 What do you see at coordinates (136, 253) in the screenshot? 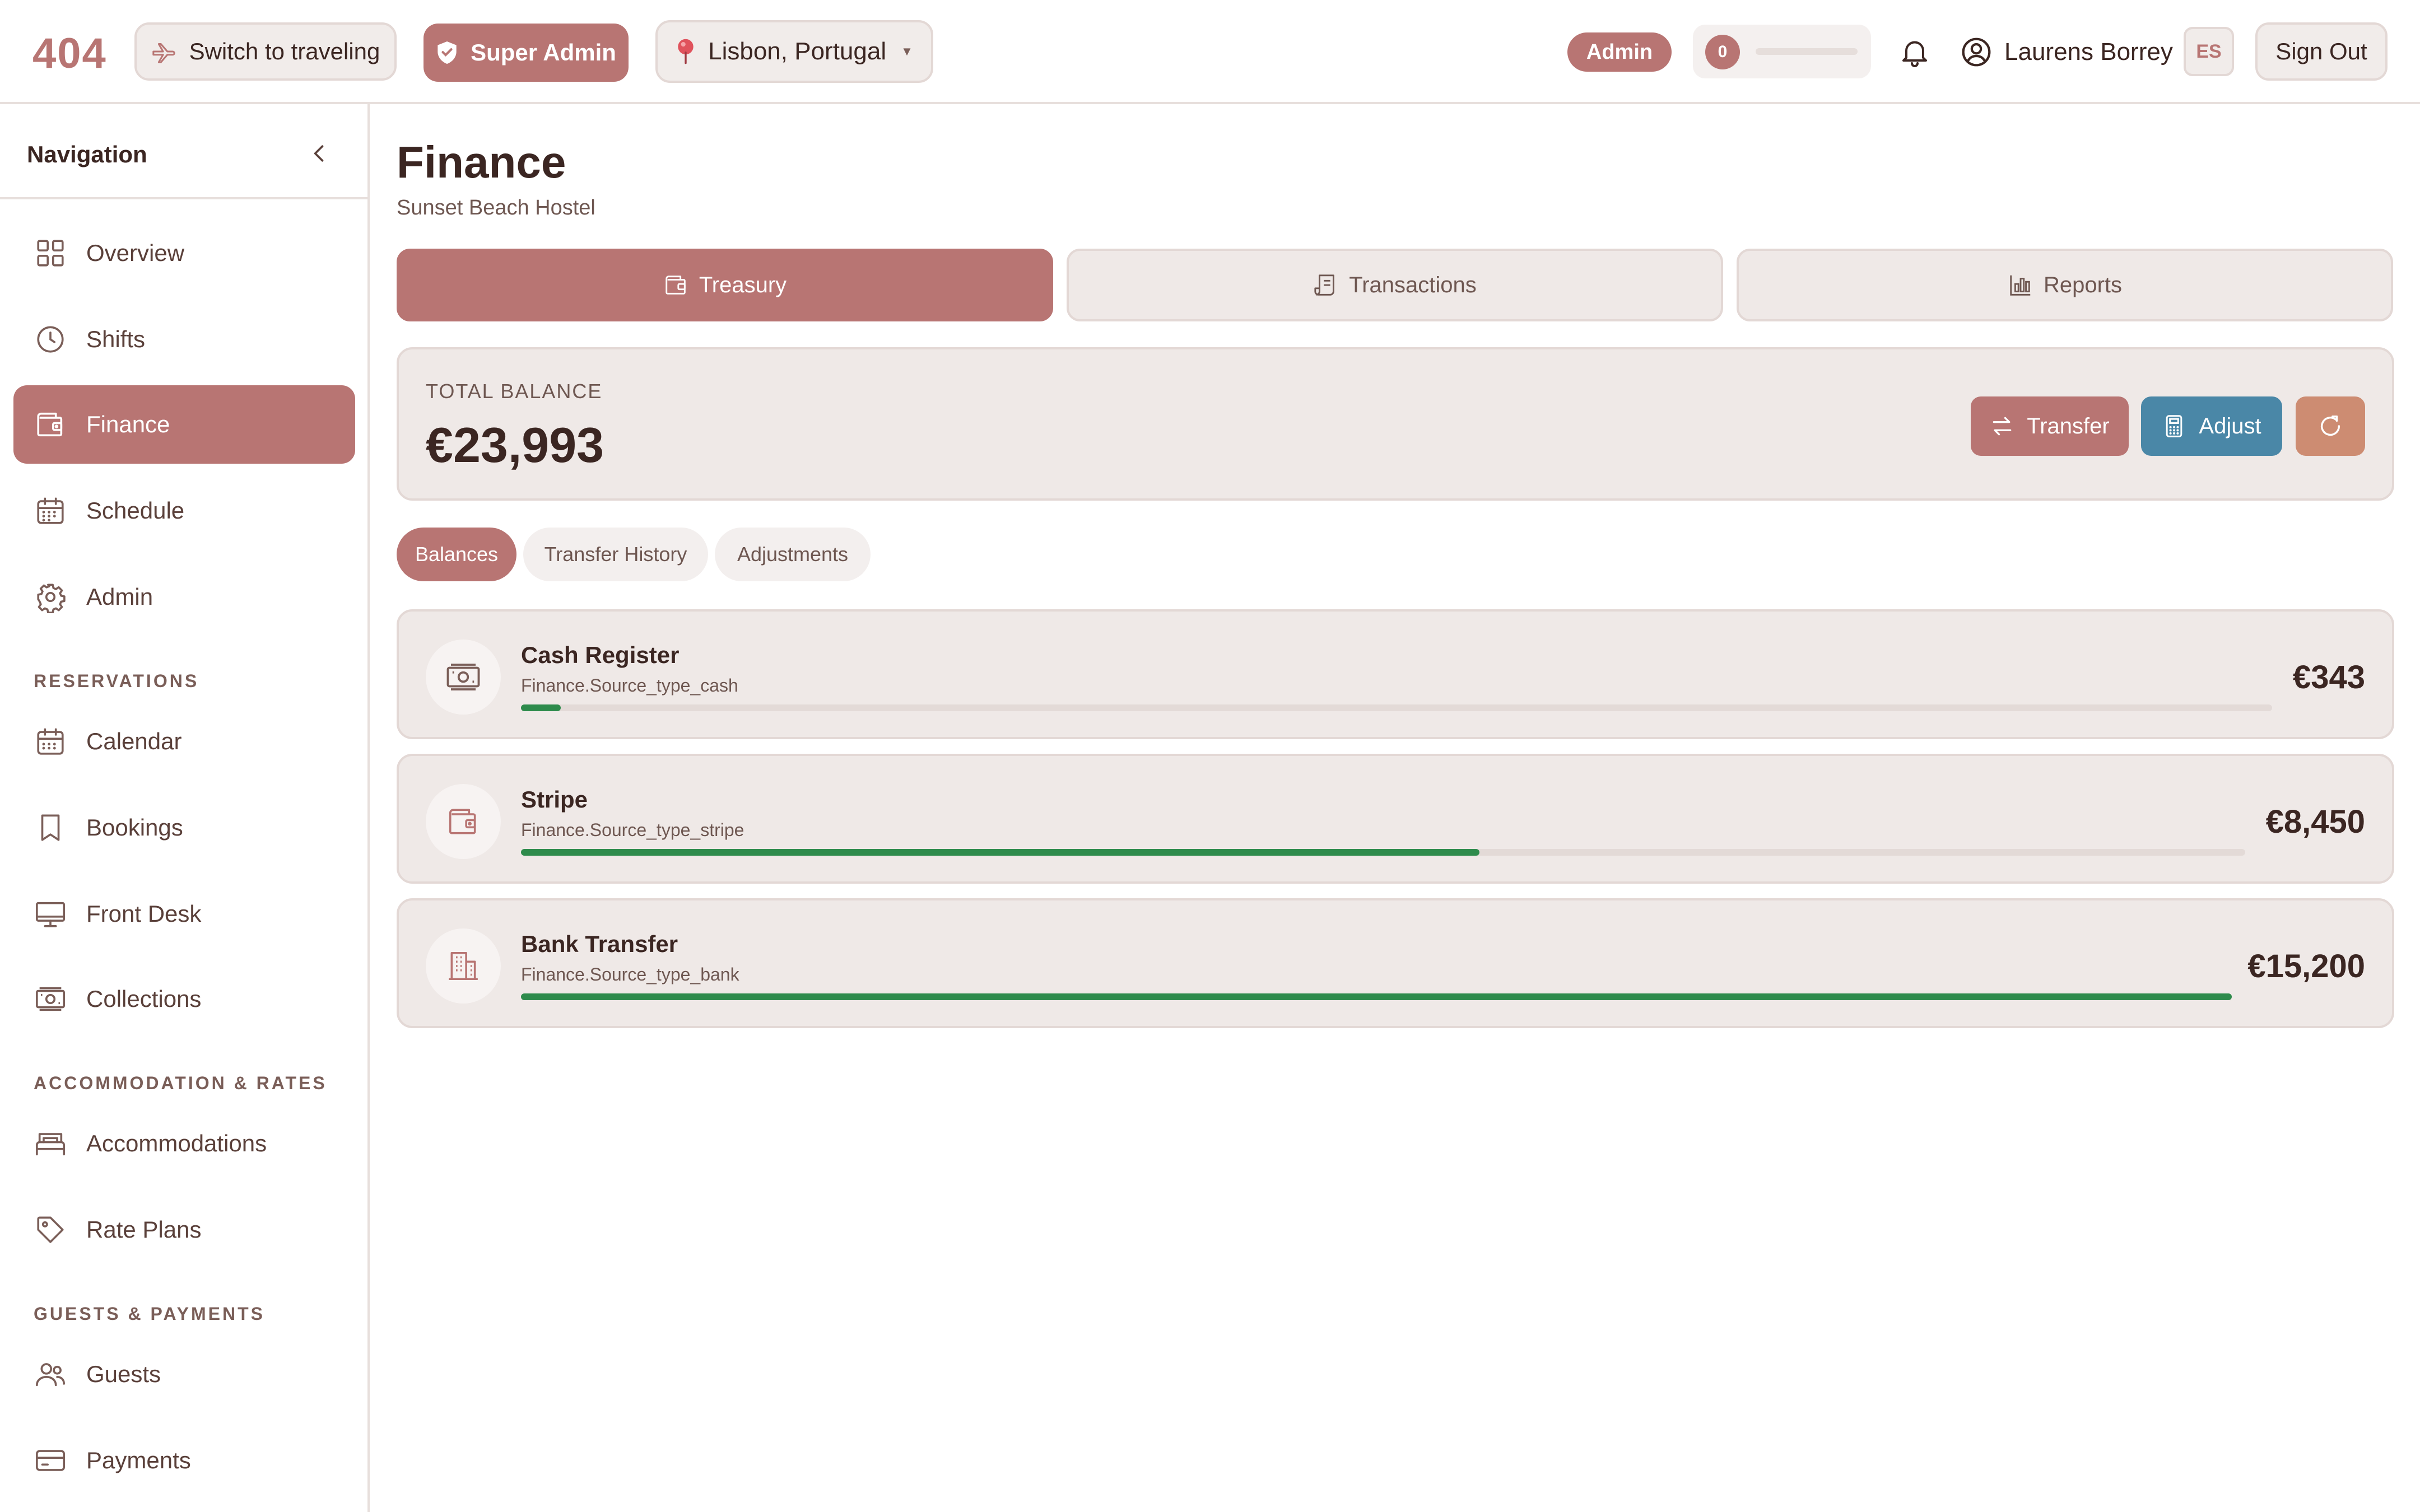
I see `sidebar-item-label: Overview` at bounding box center [136, 253].